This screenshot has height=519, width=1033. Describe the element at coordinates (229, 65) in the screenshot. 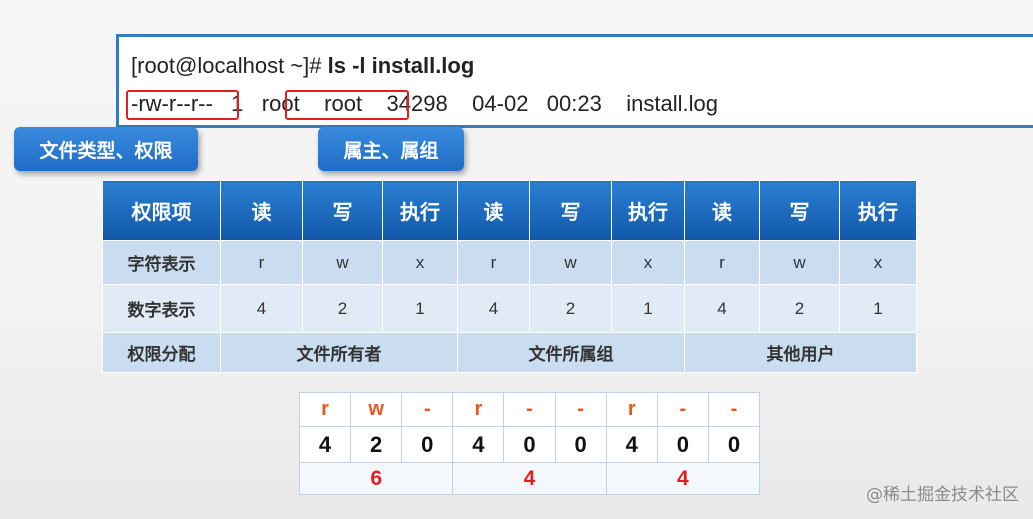

I see `terminal-prompt: [root@localhost ~]#` at that location.